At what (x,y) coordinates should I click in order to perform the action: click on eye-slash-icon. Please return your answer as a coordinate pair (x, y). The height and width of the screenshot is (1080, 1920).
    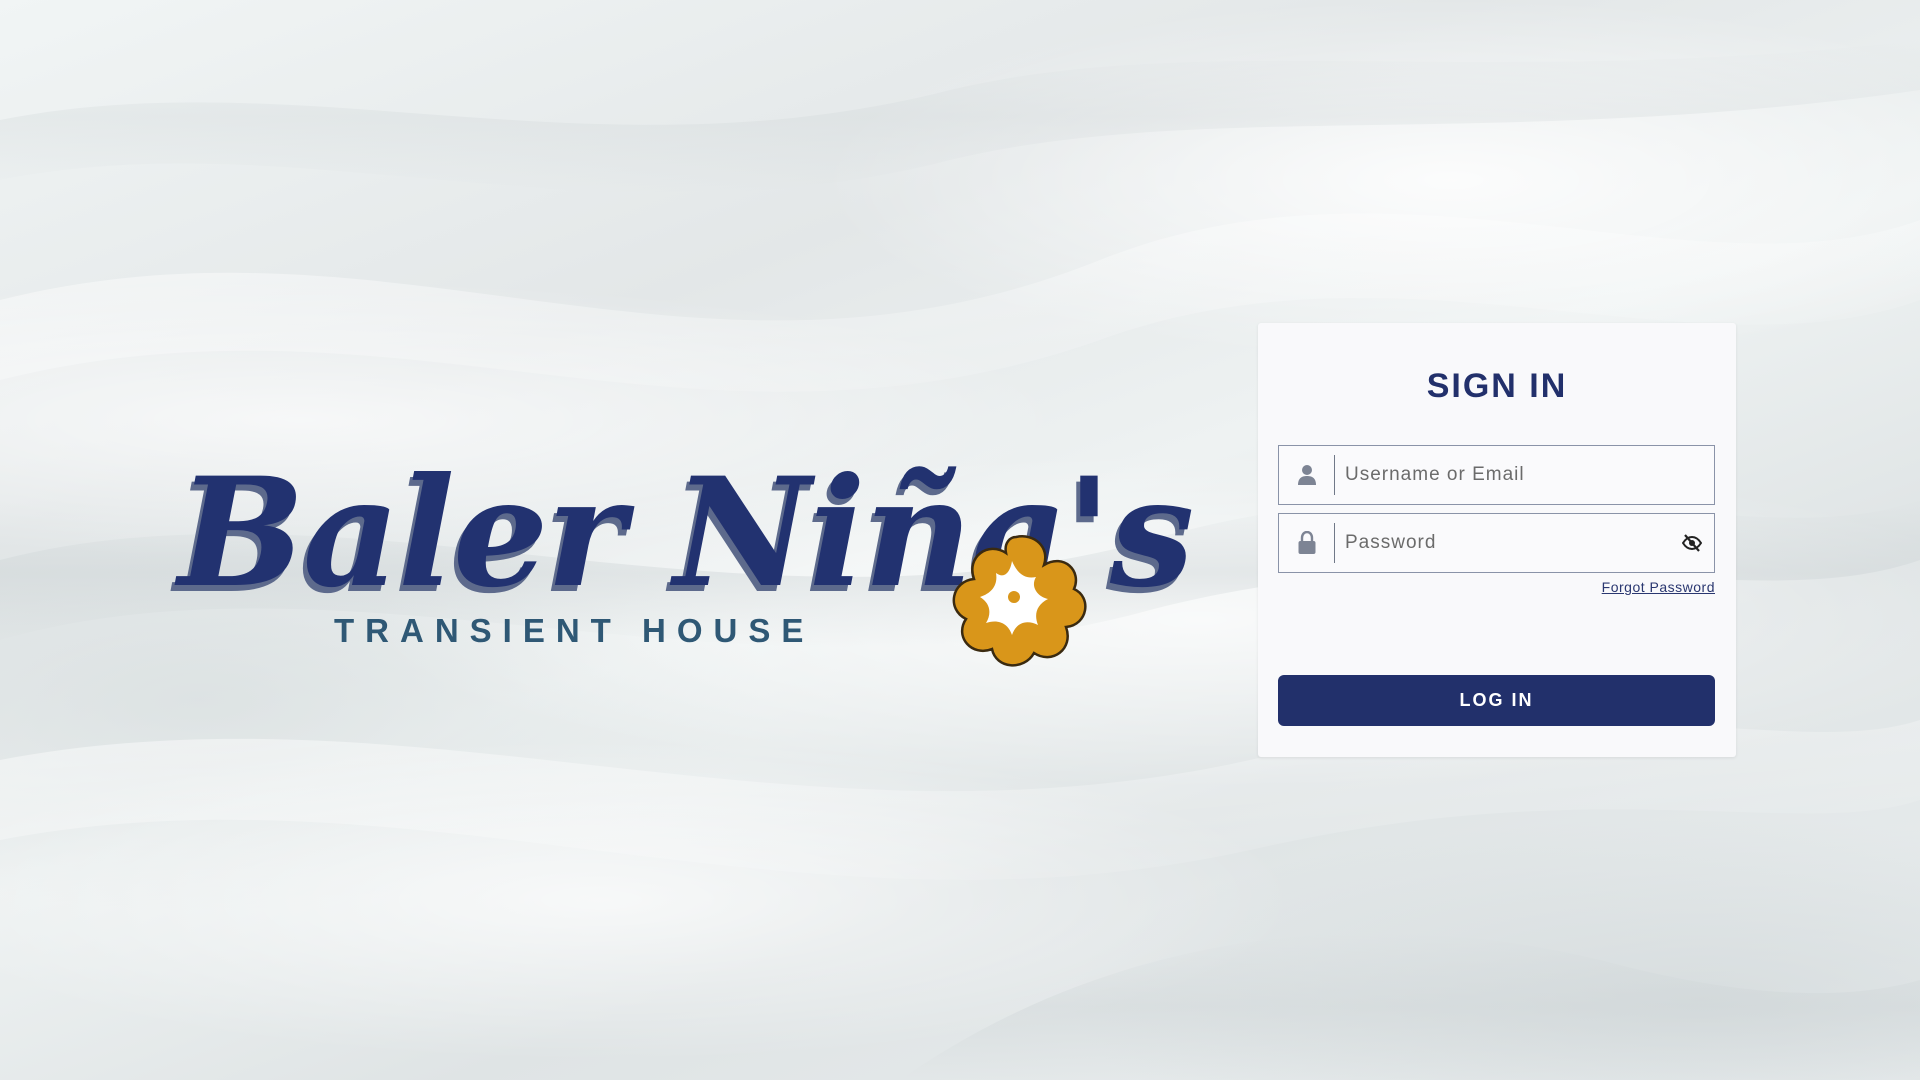
    Looking at the image, I should click on (1692, 543).